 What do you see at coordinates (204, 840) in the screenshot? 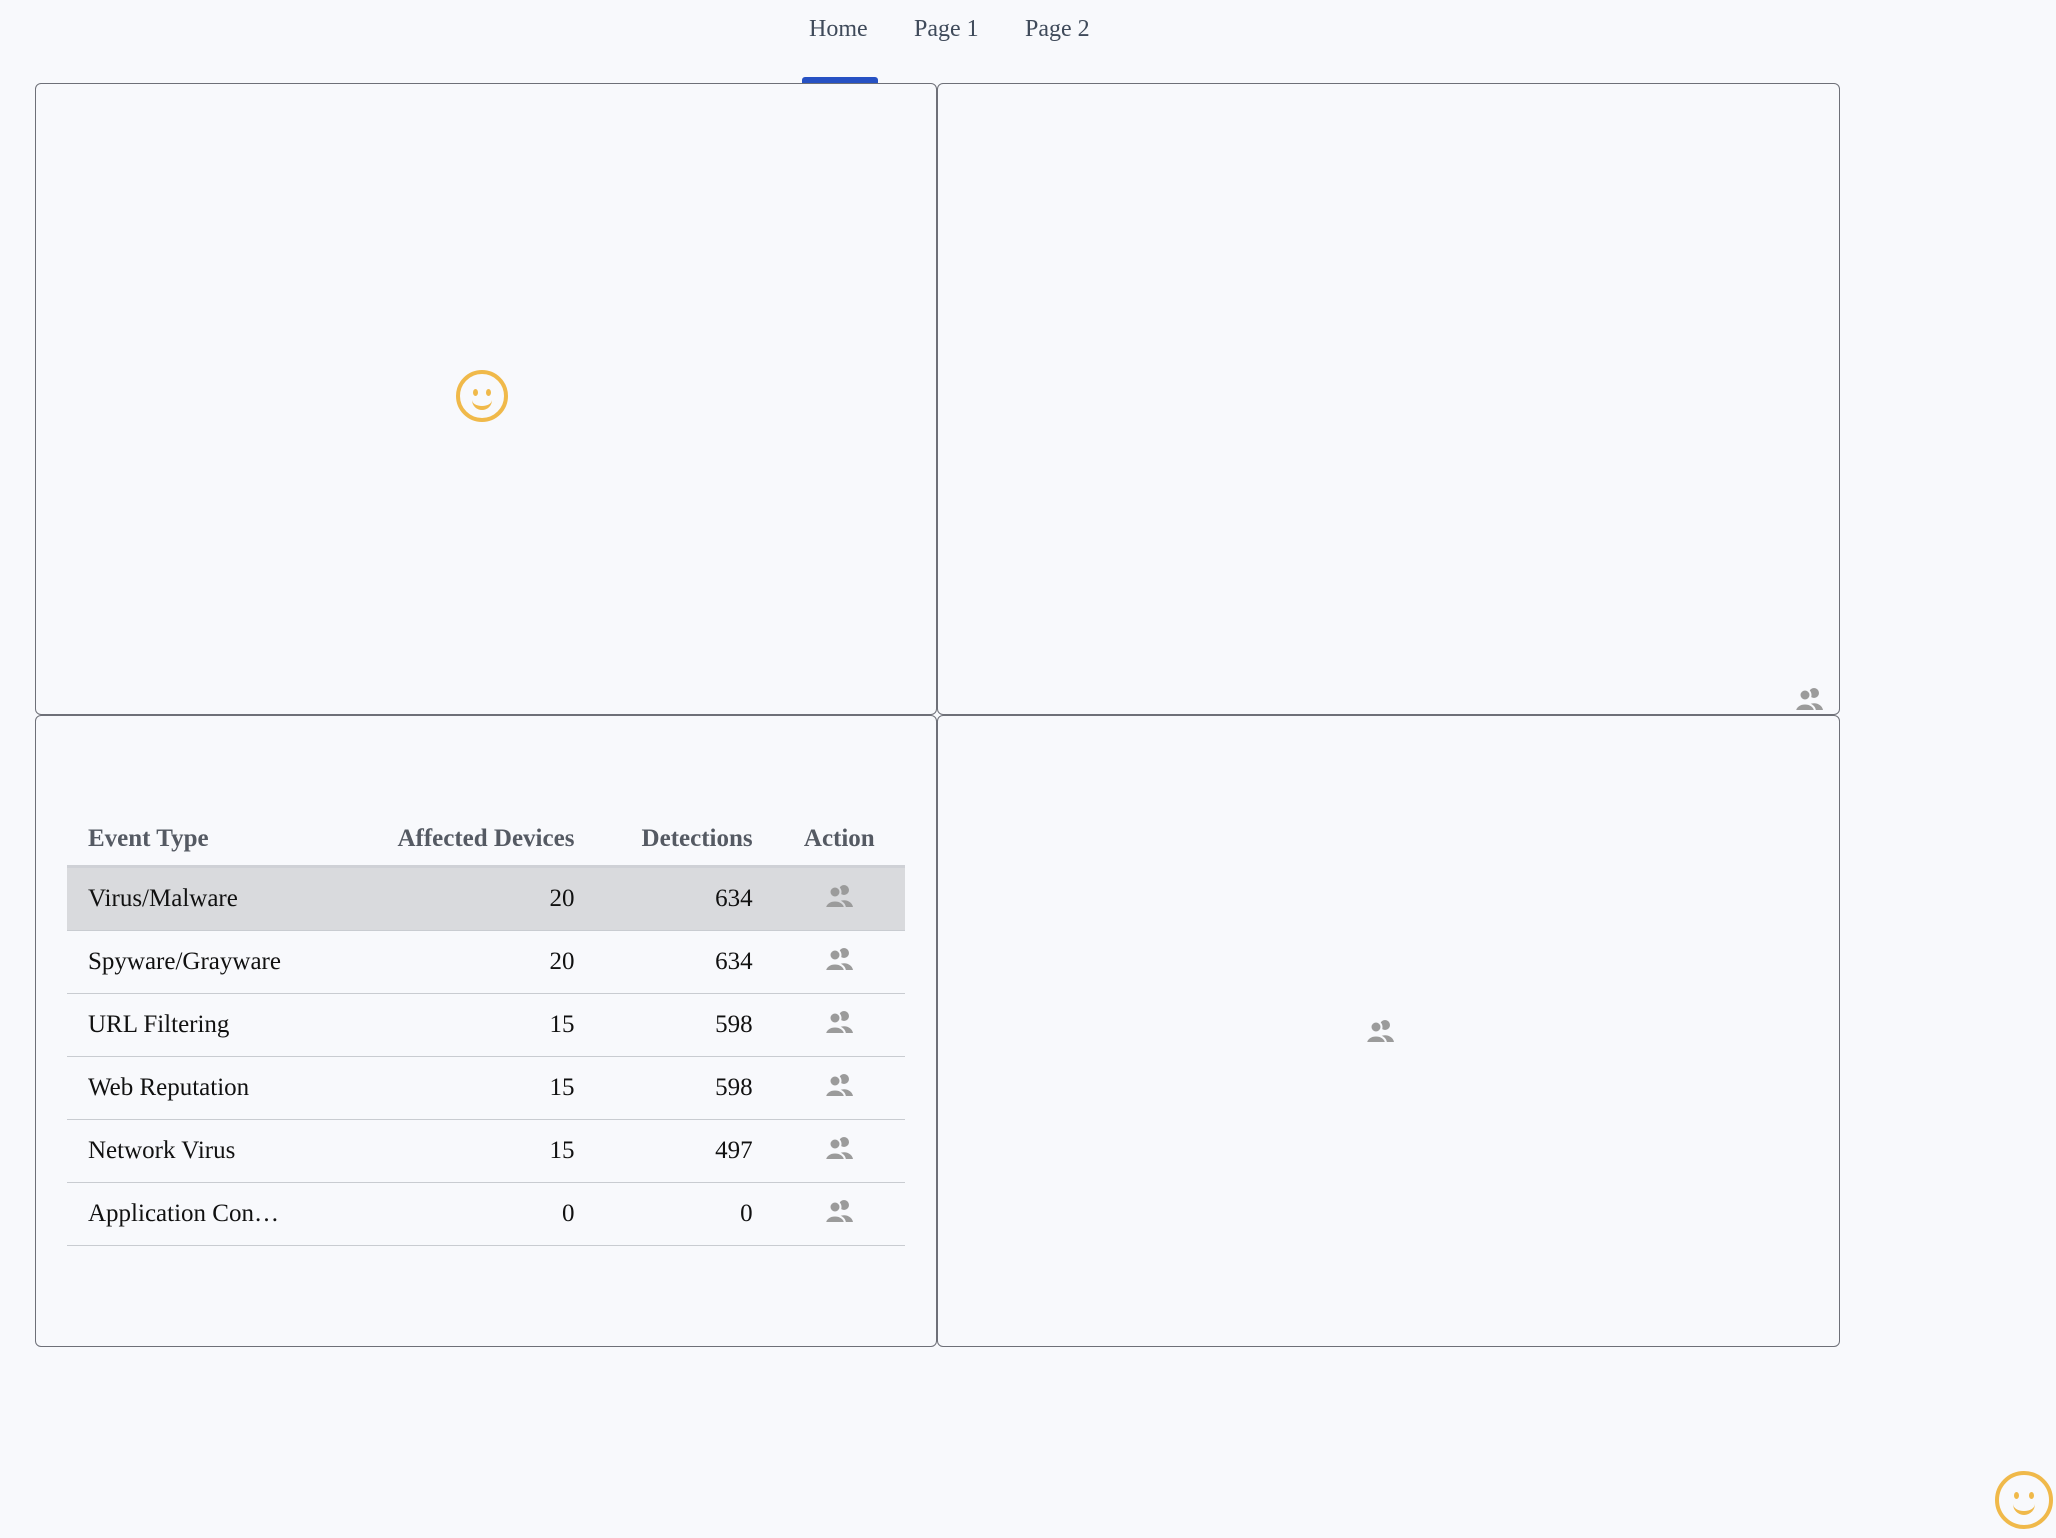
I see `event-type-header: Event Type` at bounding box center [204, 840].